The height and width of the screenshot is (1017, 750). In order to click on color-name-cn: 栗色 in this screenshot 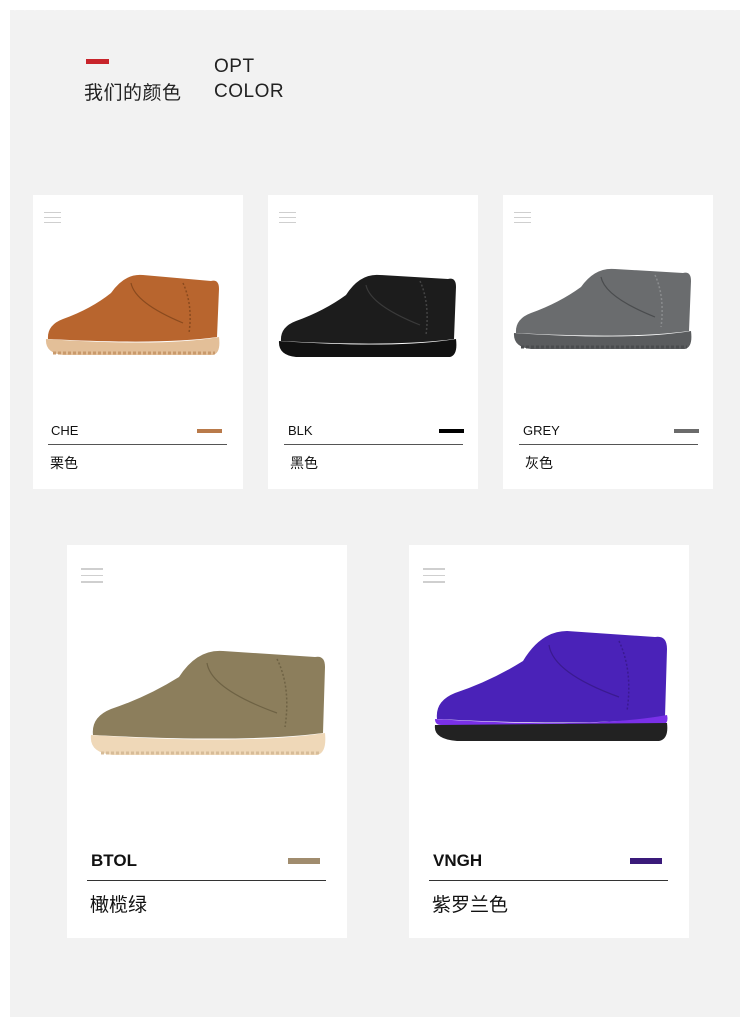, I will do `click(64, 464)`.